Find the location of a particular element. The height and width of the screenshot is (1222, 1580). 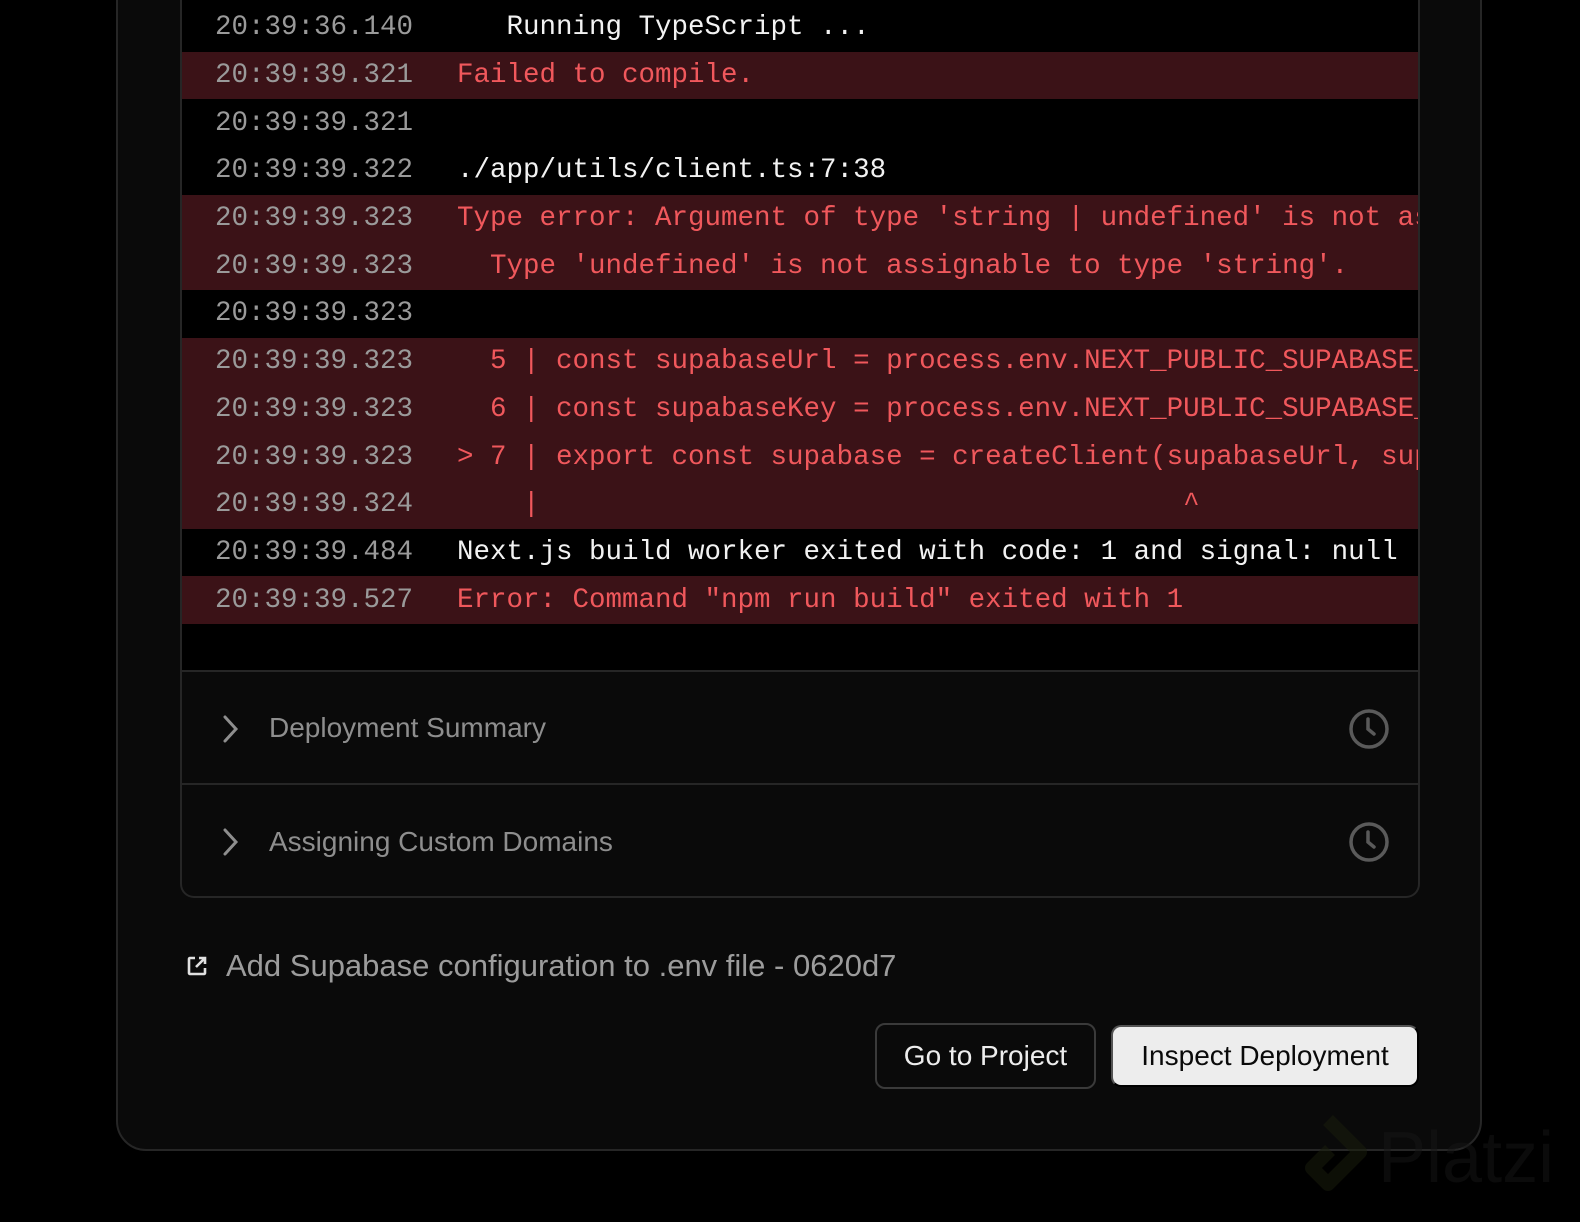

log-message: ./app/utils/client.ts:7:38 is located at coordinates (672, 171).